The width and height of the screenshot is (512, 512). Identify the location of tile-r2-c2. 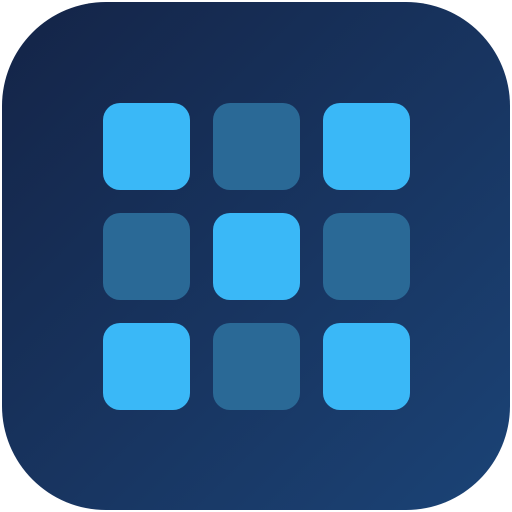
(256, 256).